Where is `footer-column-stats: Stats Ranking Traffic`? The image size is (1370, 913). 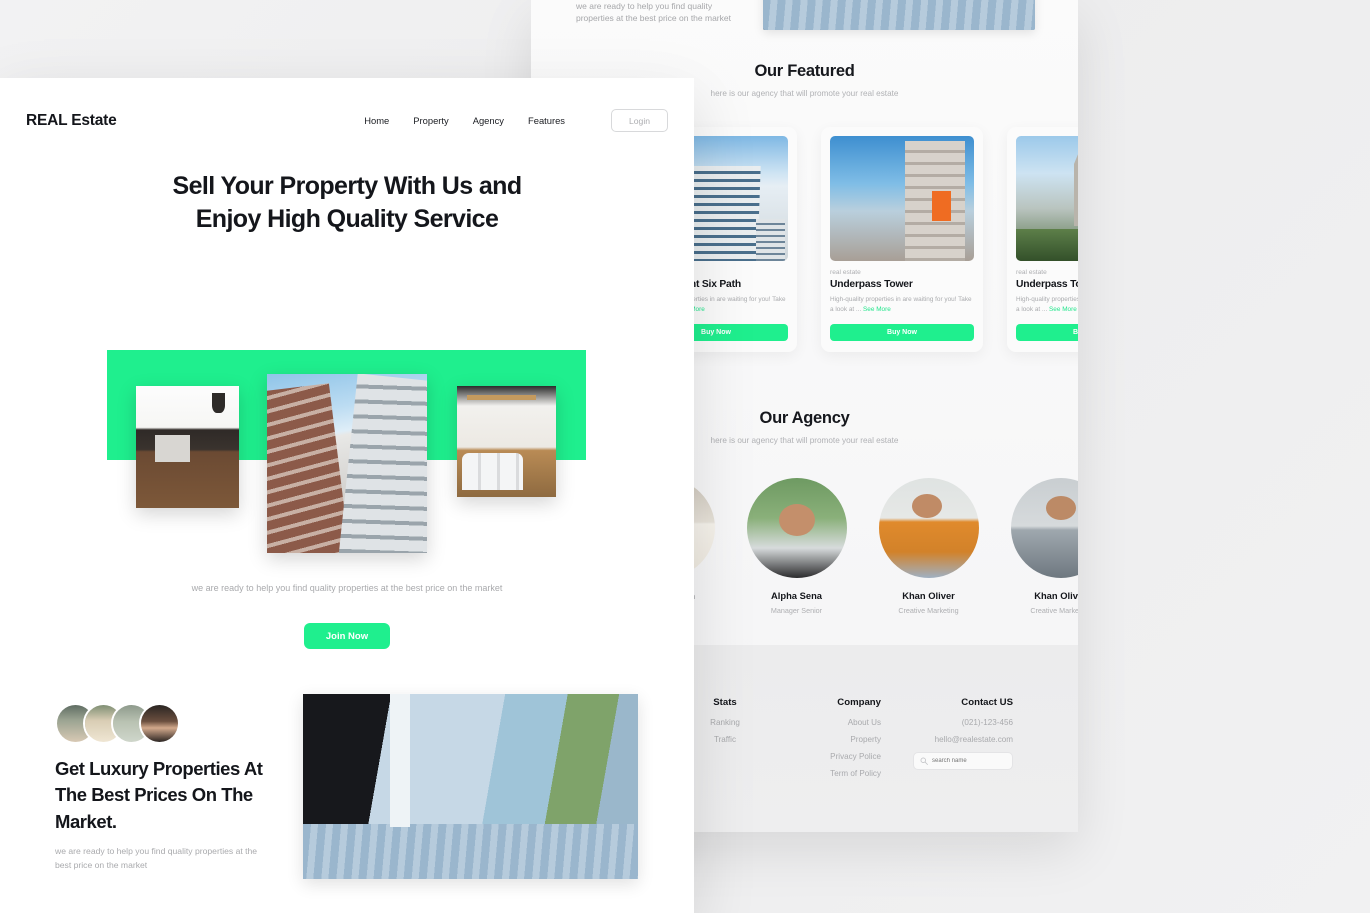
footer-column-stats: Stats Ranking Traffic is located at coordinates (725, 724).